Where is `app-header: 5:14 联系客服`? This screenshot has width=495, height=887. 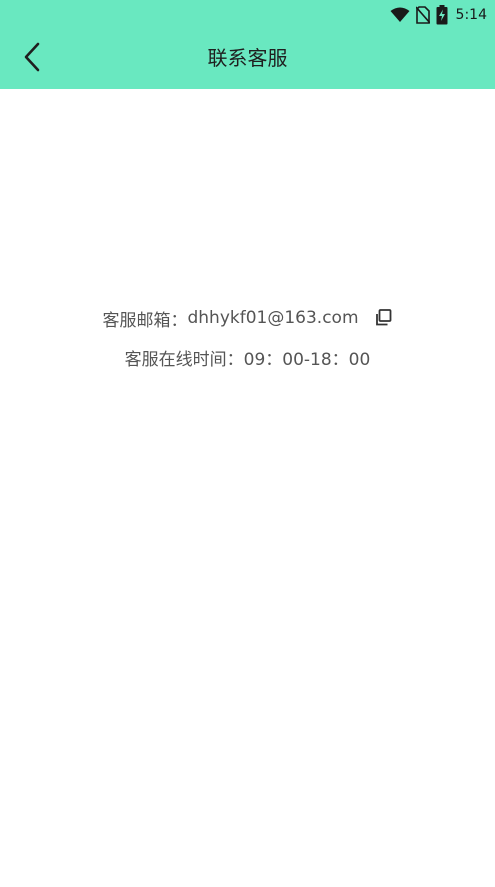
app-header: 5:14 联系客服 is located at coordinates (247, 44).